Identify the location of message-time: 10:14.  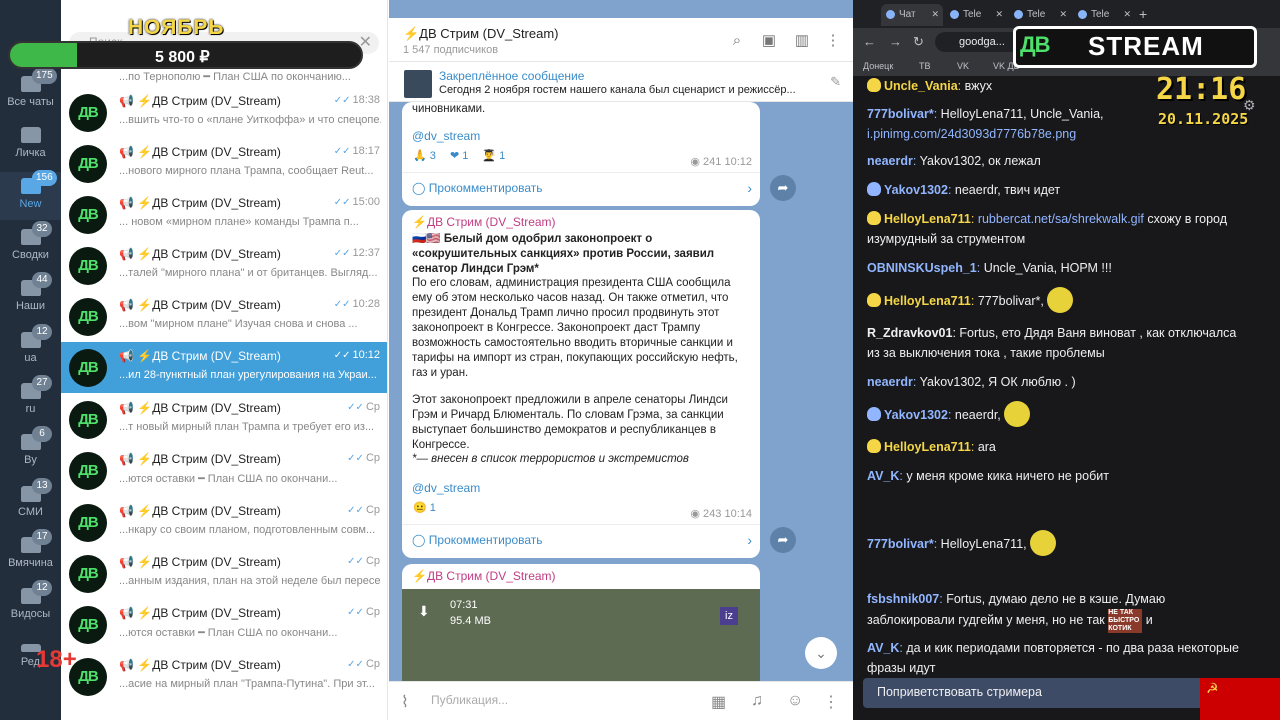
(738, 514).